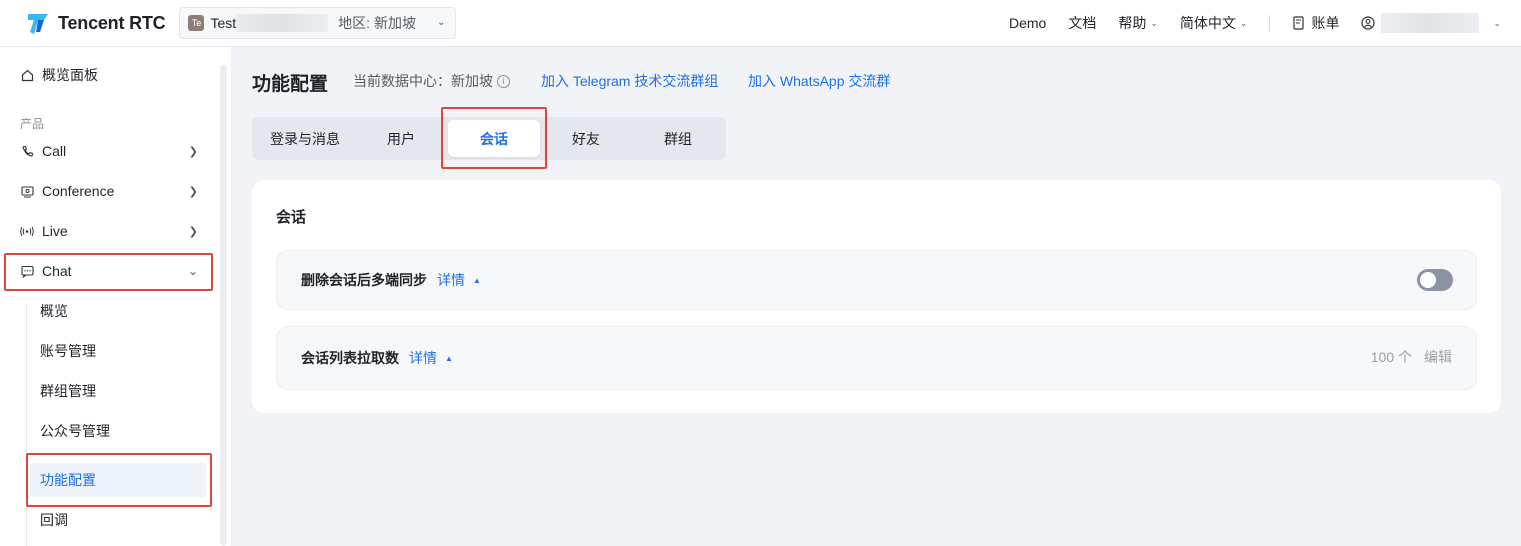 This screenshot has width=1521, height=546. What do you see at coordinates (1082, 23) in the screenshot?
I see `docs-link: 文档` at bounding box center [1082, 23].